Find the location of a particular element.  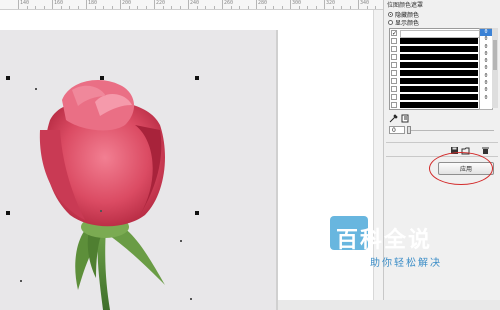

ruler-tick-label: 240 is located at coordinates (195, 3).